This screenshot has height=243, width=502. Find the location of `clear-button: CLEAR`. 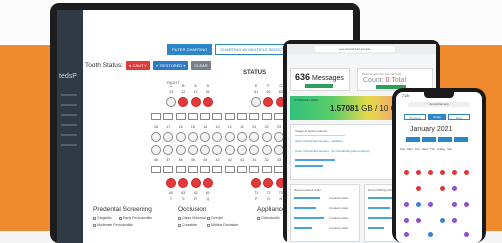

clear-button: CLEAR is located at coordinates (201, 65).